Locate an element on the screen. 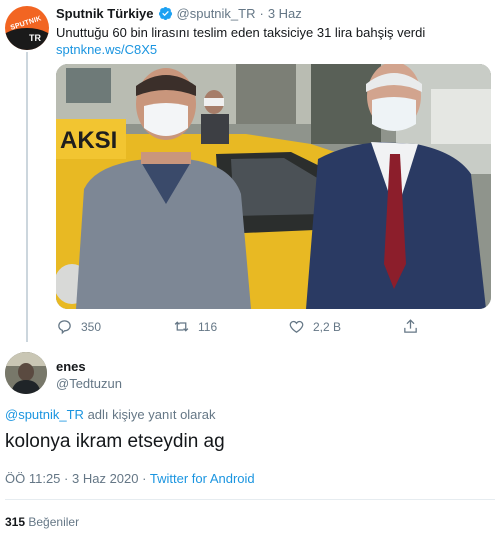  reply-icon is located at coordinates (64, 327).